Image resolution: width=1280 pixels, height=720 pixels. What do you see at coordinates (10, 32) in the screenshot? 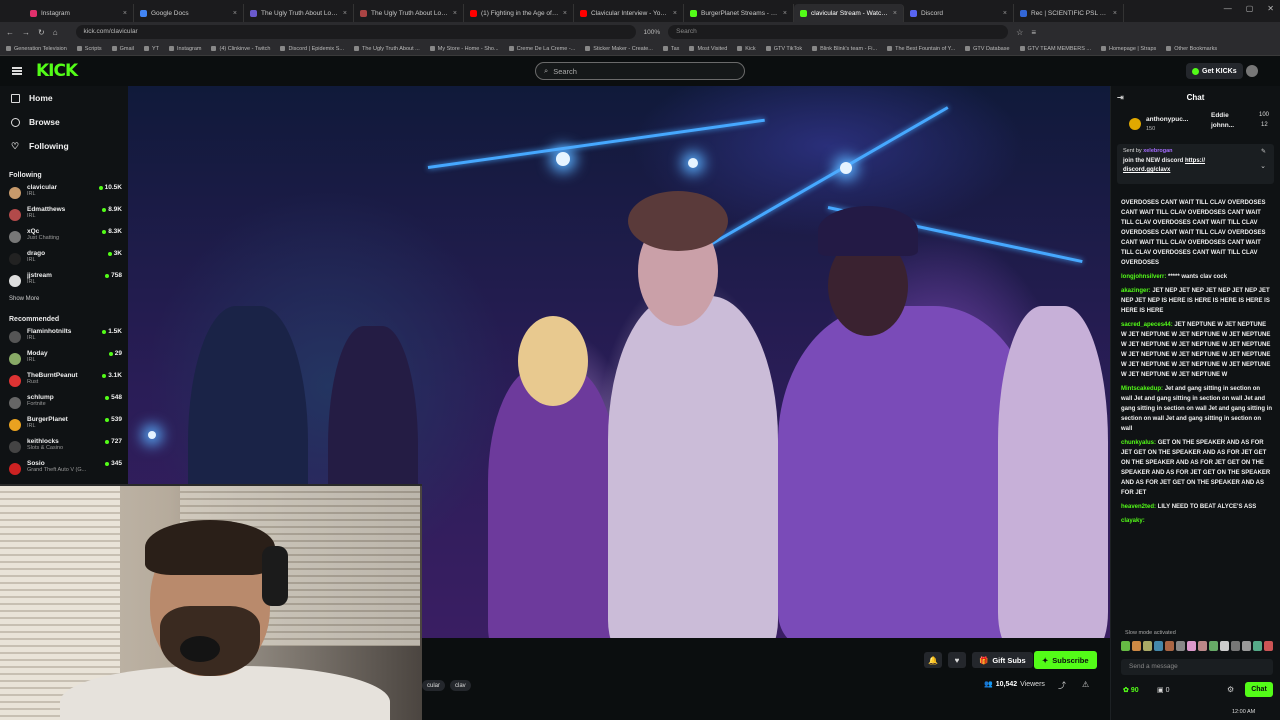
I see `back-icon: ←` at bounding box center [10, 32].